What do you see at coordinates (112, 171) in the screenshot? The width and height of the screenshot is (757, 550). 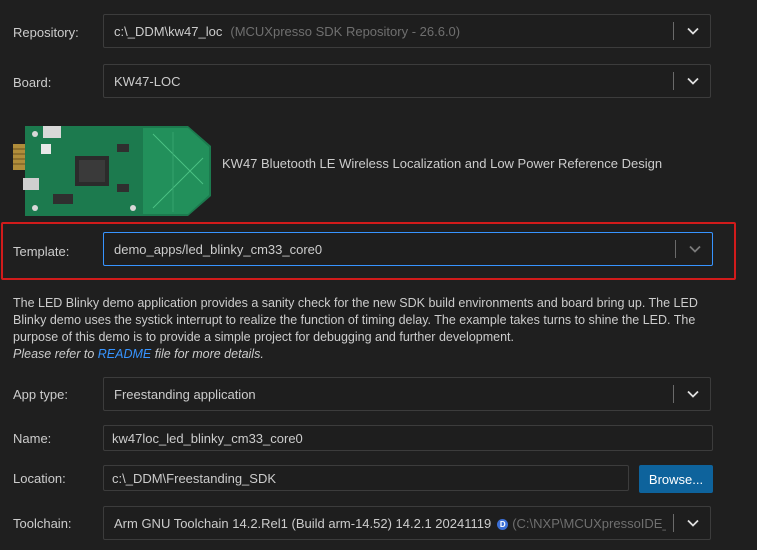 I see `board-image` at bounding box center [112, 171].